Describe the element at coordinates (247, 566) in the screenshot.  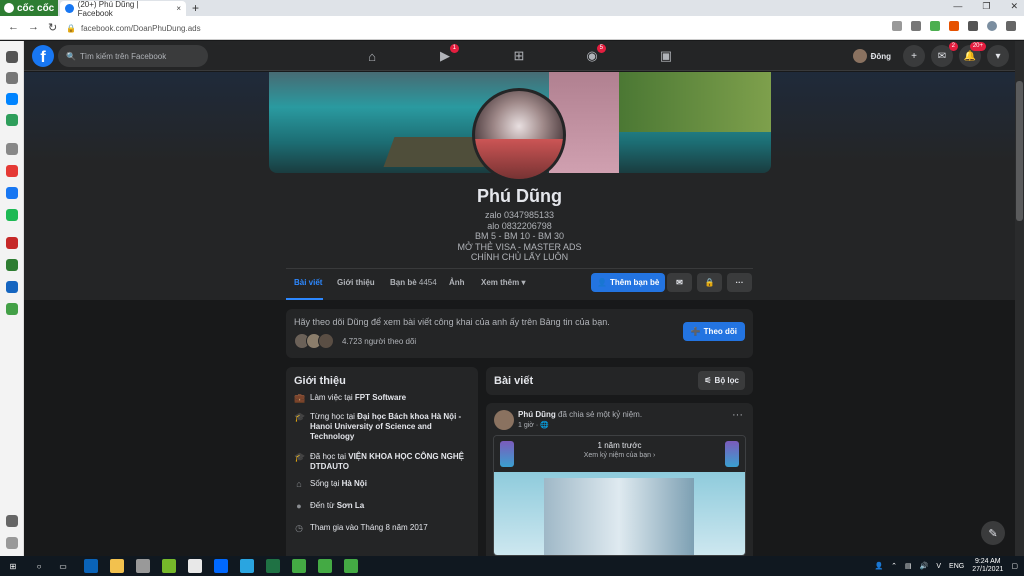
I see `teamviewer-icon` at that location.